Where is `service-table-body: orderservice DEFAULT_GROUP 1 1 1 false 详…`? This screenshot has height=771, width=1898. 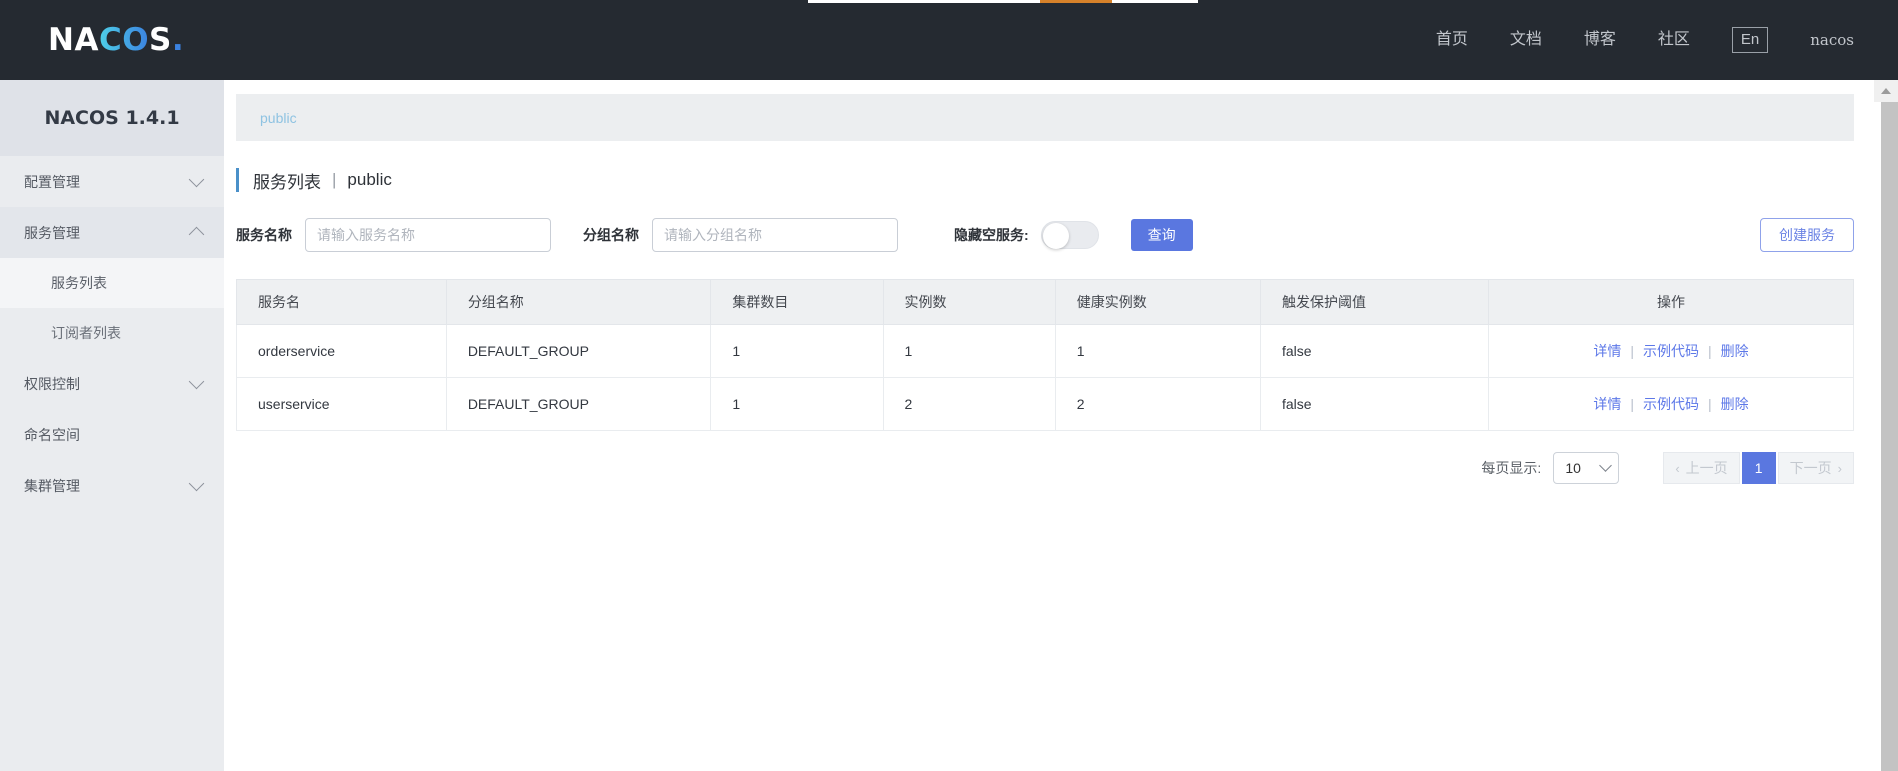
service-table-body: orderservice DEFAULT_GROUP 1 1 1 false 详… is located at coordinates (1045, 377).